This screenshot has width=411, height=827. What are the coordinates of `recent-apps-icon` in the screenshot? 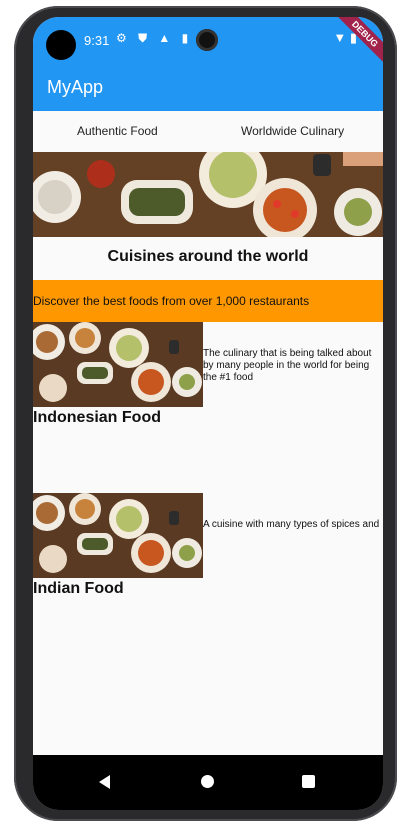 It's located at (308, 781).